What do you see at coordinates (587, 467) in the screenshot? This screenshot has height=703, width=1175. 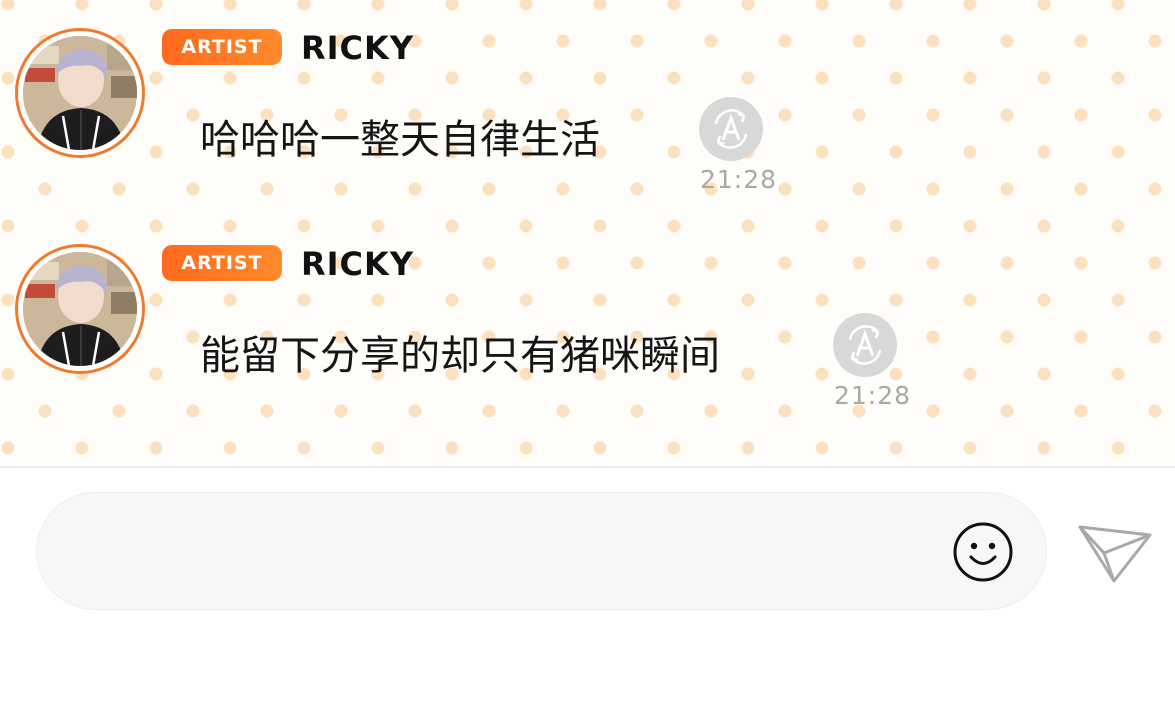 I see `divider` at bounding box center [587, 467].